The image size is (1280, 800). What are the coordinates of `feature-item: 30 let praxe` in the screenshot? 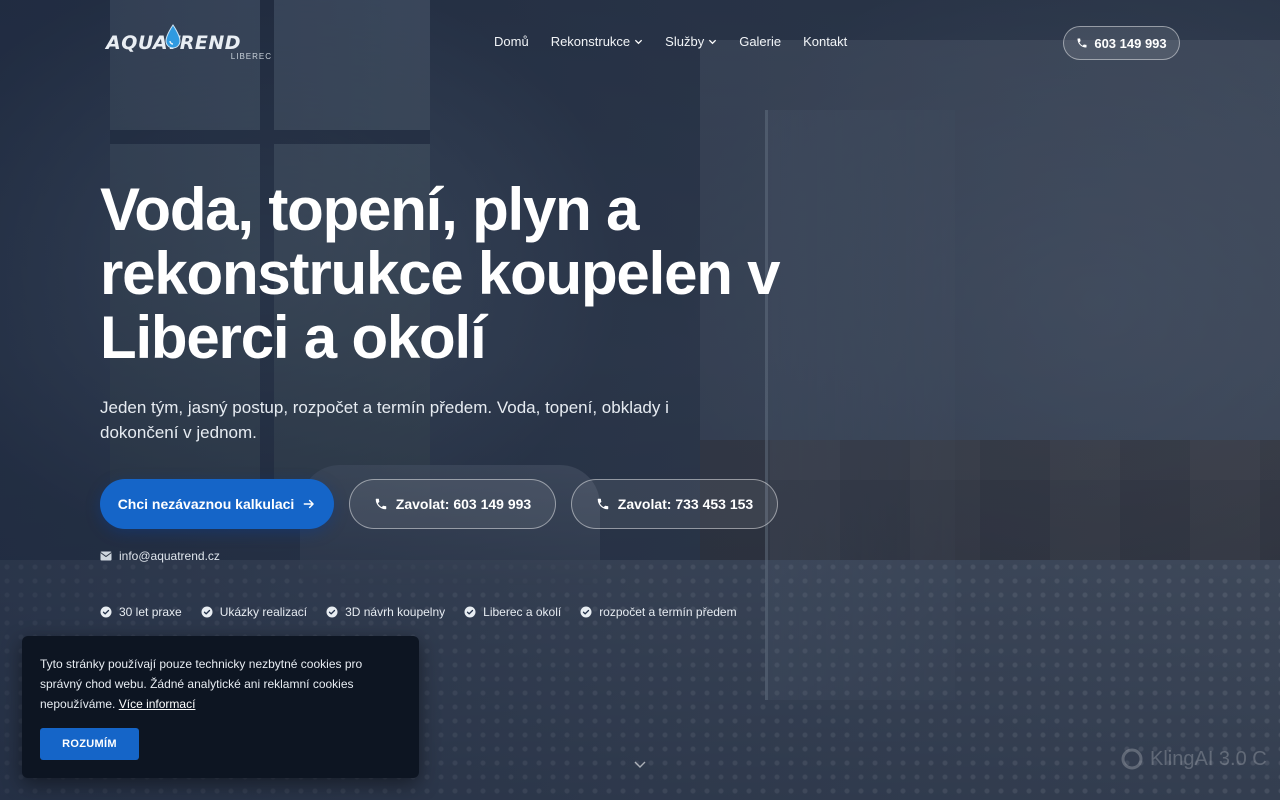 It's located at (141, 612).